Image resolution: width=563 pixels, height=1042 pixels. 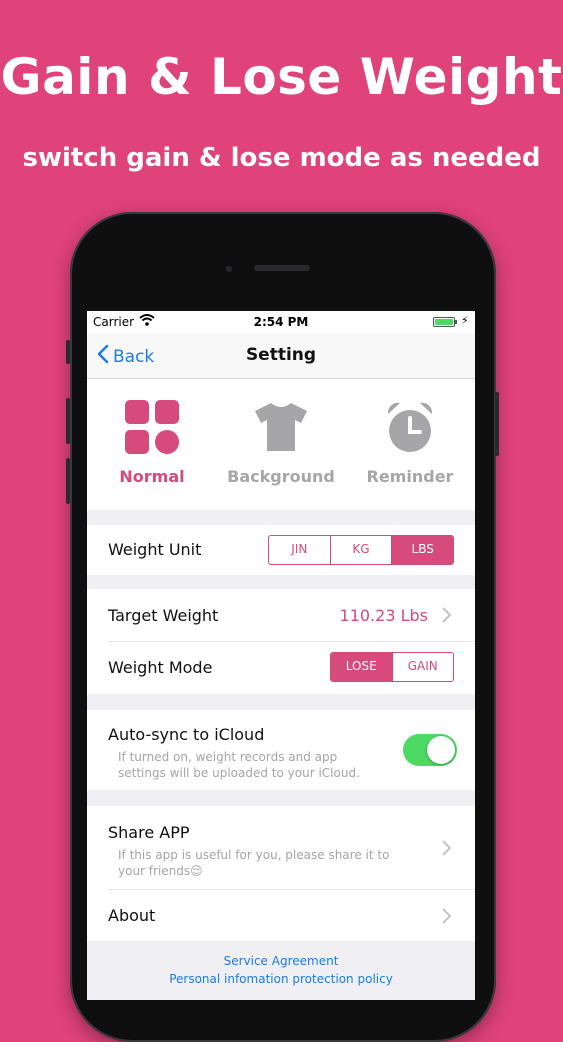 I want to click on weight-unit-label: Weight Unit, so click(x=155, y=549).